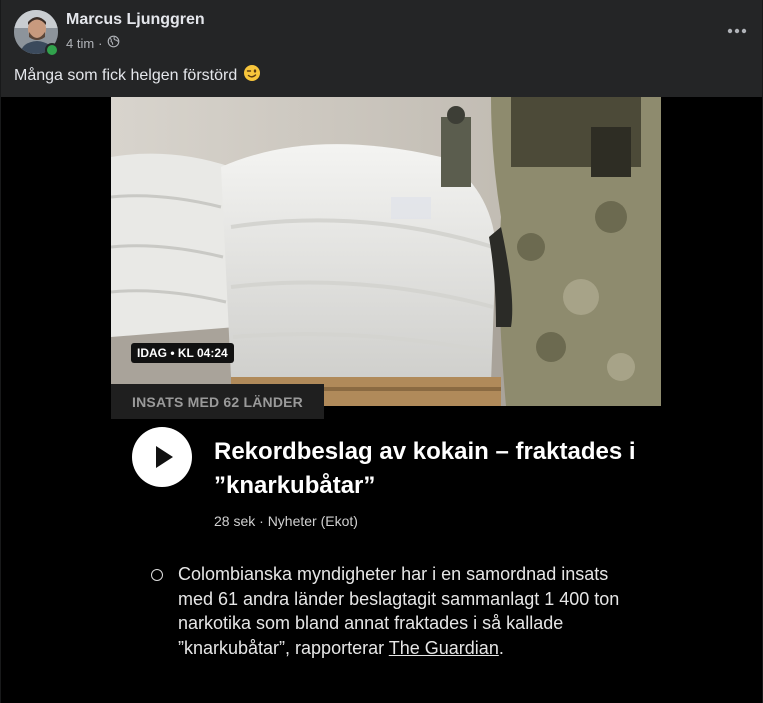 This screenshot has height=703, width=763. What do you see at coordinates (501, 647) in the screenshot?
I see `article-body-end: .` at bounding box center [501, 647].